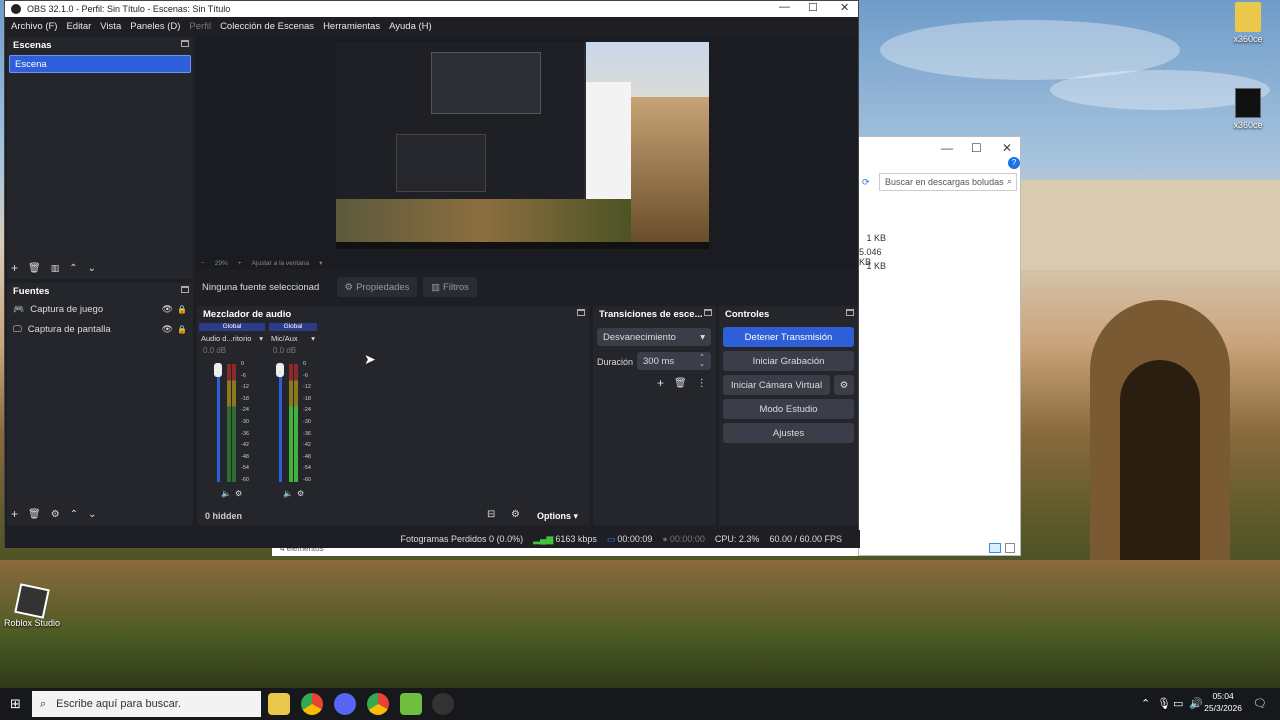  I want to click on desktop-icon-roblox-studio: Roblox Studio, so click(32, 605).